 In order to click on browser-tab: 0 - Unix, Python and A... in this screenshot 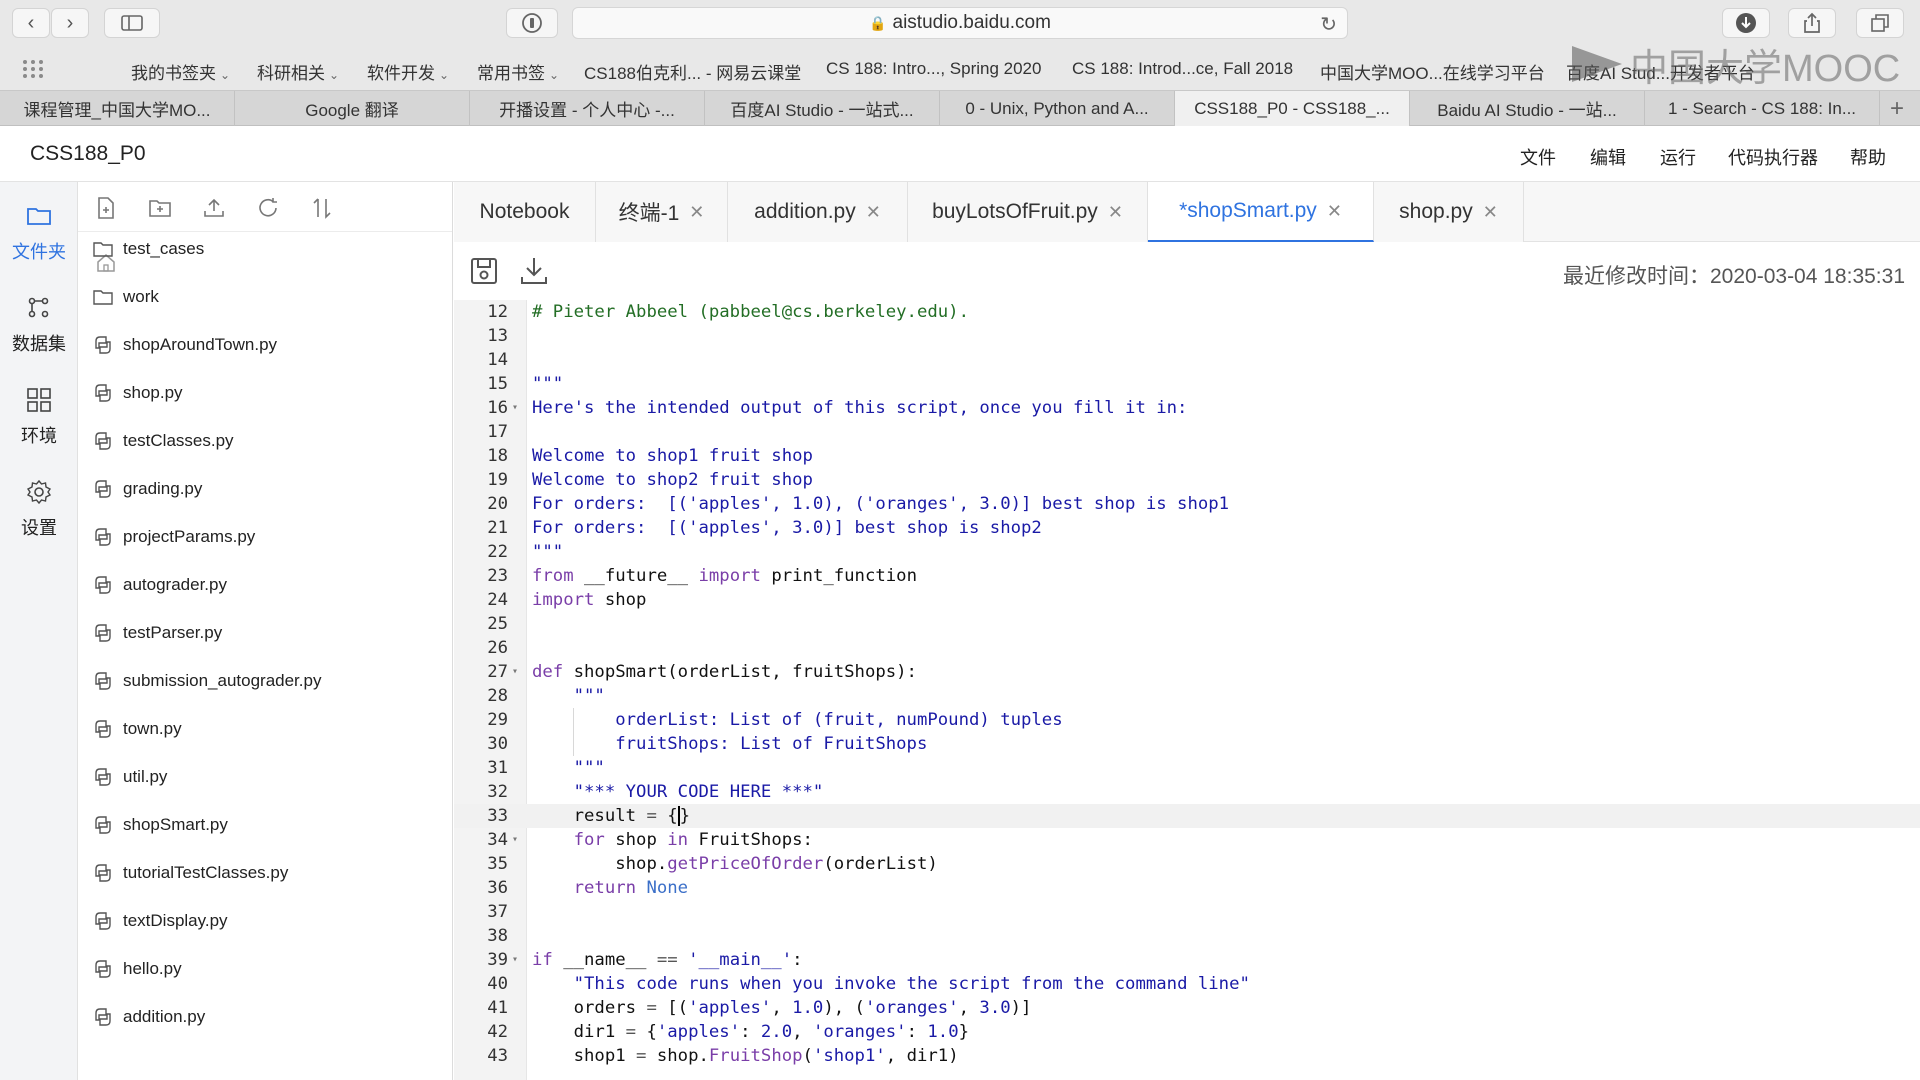, I will do `click(1057, 108)`.